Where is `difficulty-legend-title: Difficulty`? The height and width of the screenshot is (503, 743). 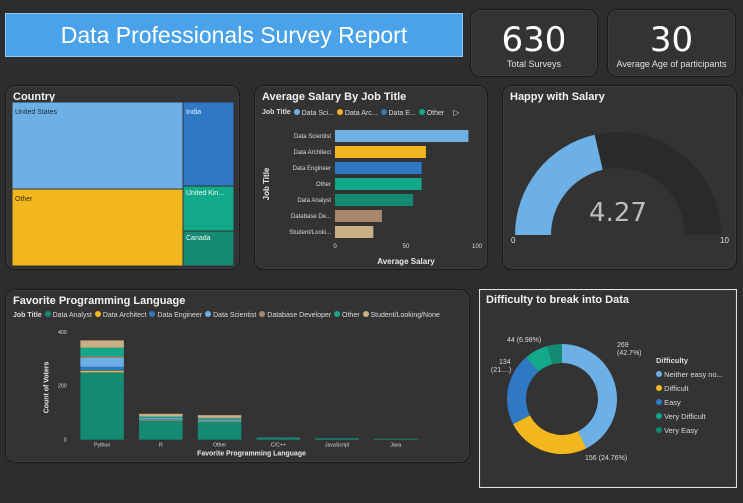
difficulty-legend-title: Difficulty is located at coordinates (672, 360).